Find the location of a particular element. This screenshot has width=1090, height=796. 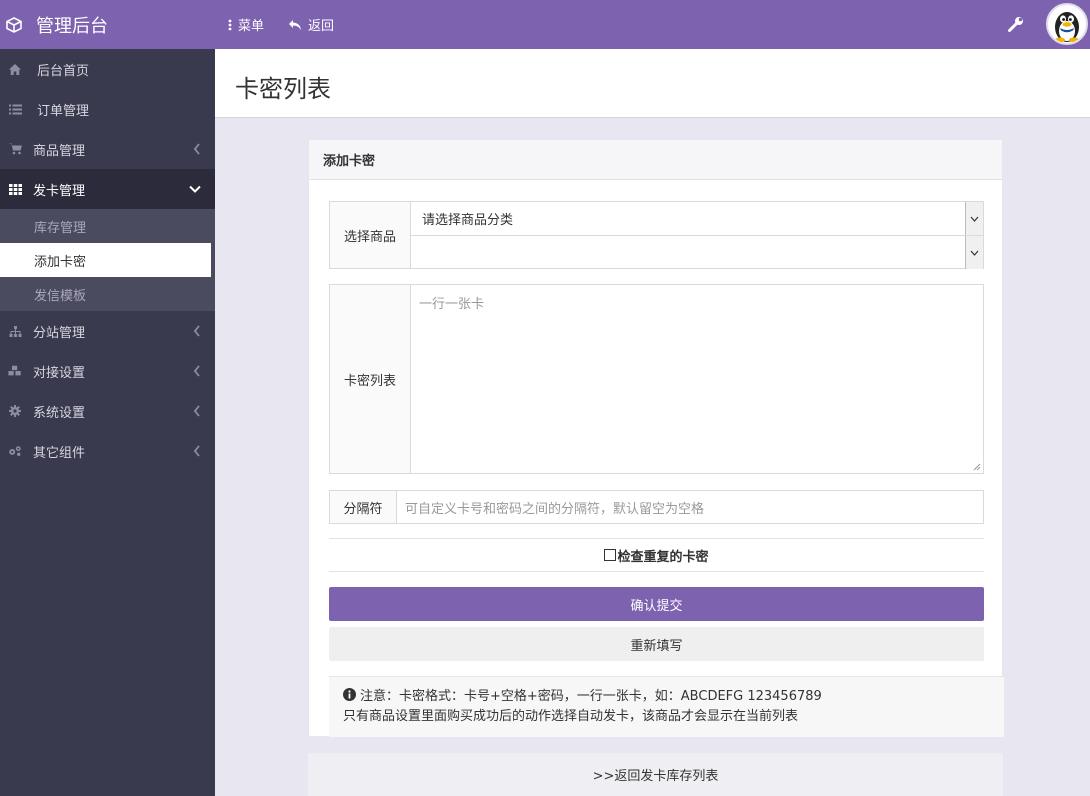

separator-label: 分隔符 is located at coordinates (363, 507).